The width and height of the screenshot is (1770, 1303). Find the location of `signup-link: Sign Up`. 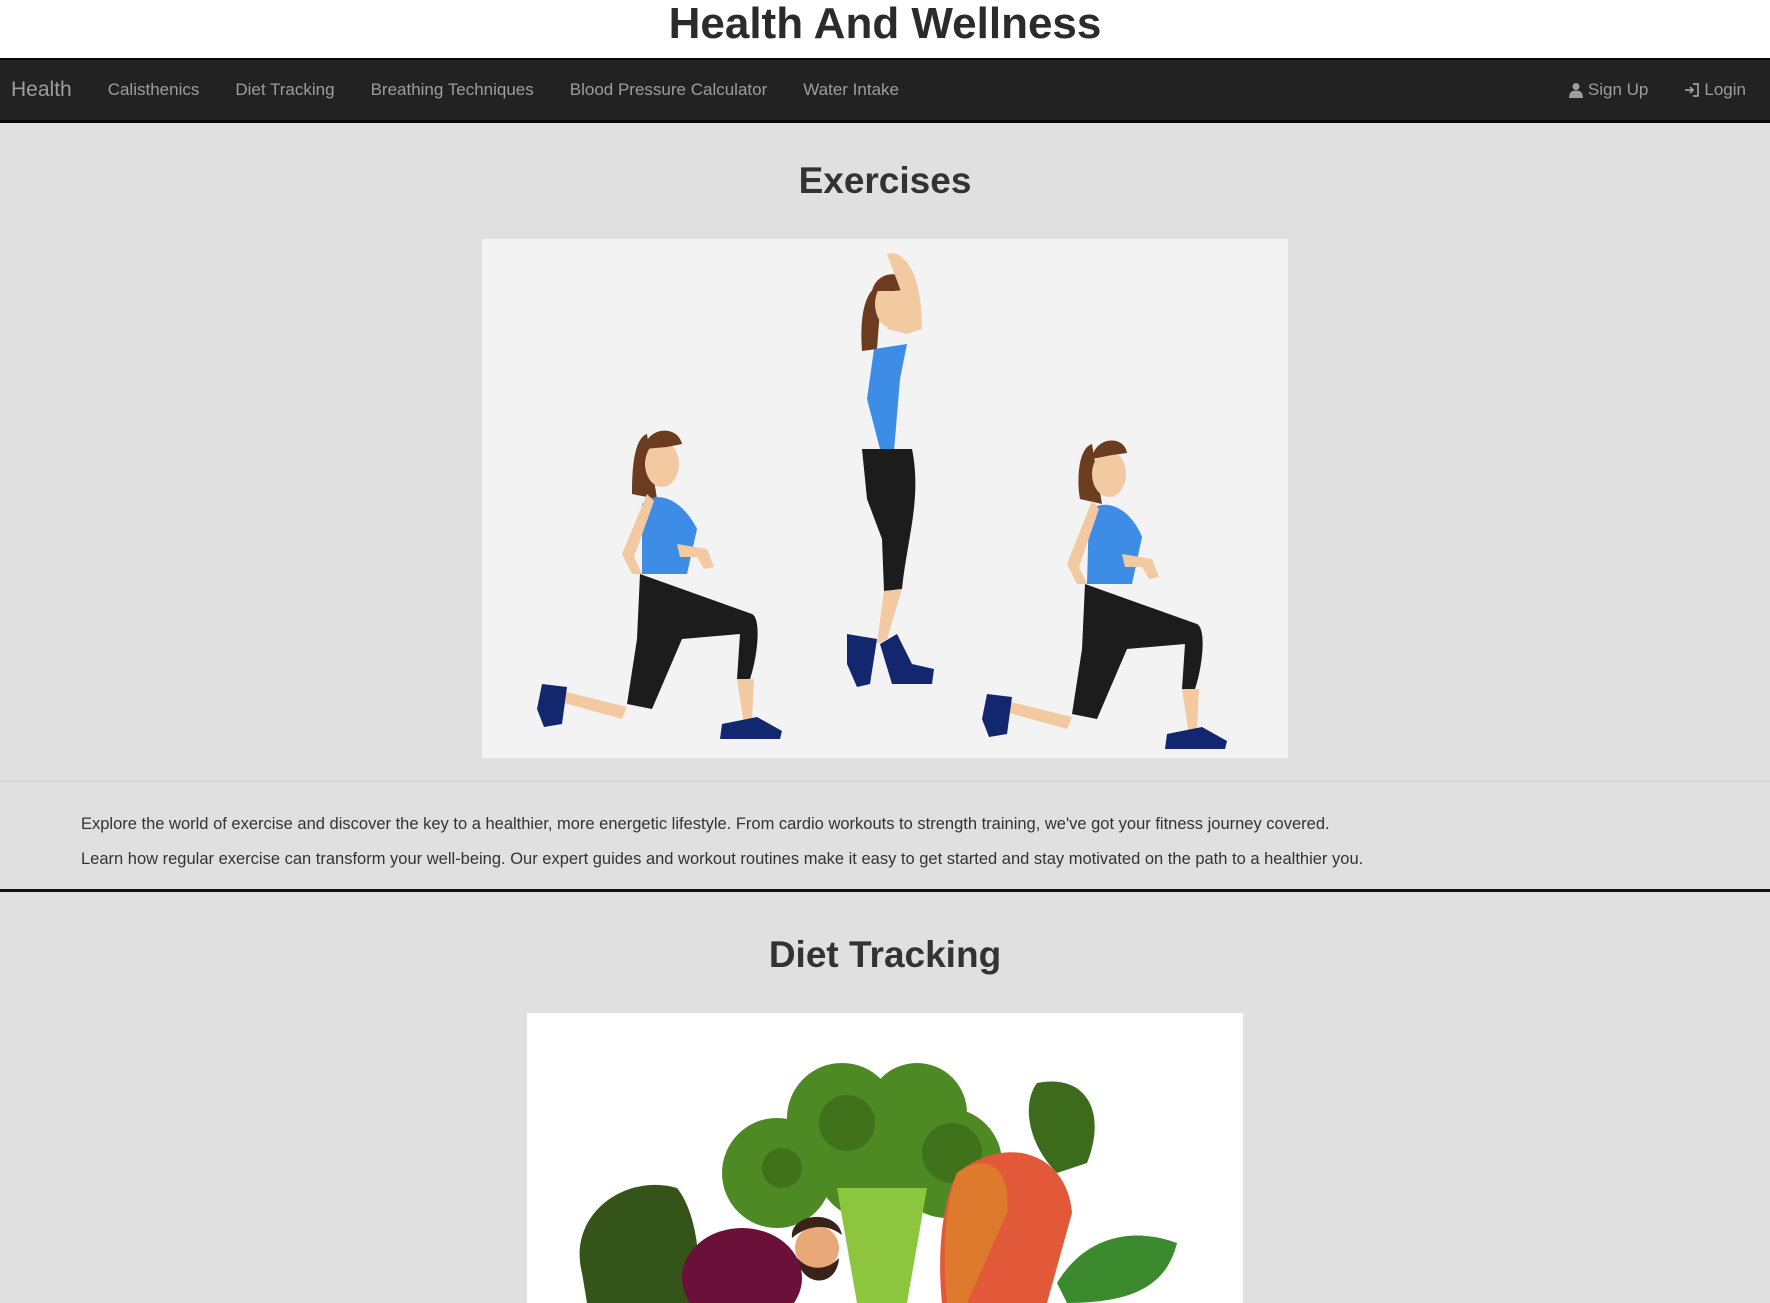

signup-link: Sign Up is located at coordinates (1608, 90).